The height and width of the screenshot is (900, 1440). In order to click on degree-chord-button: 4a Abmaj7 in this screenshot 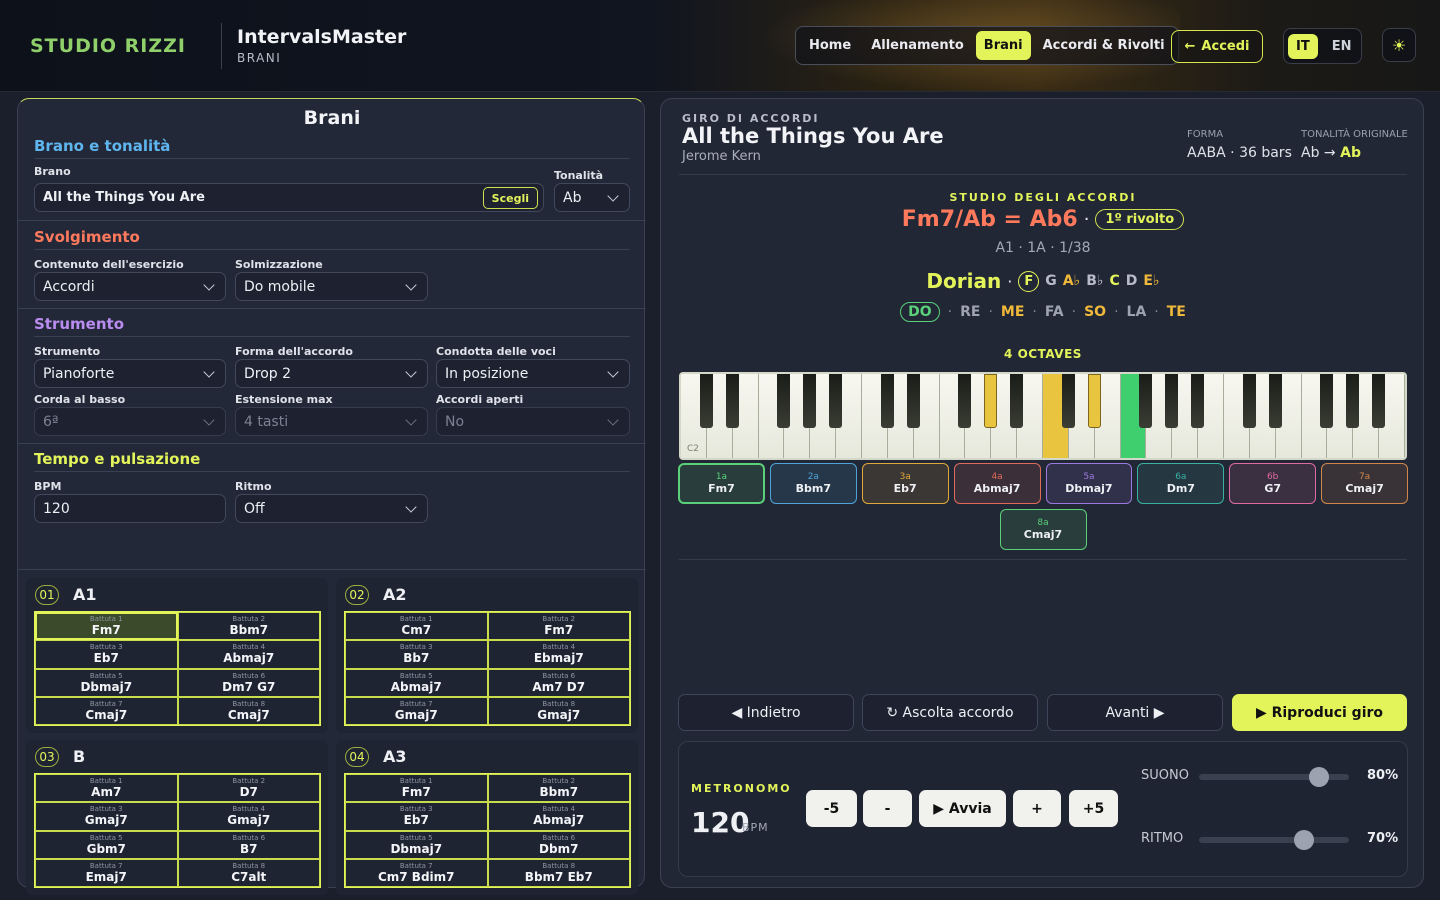, I will do `click(997, 483)`.